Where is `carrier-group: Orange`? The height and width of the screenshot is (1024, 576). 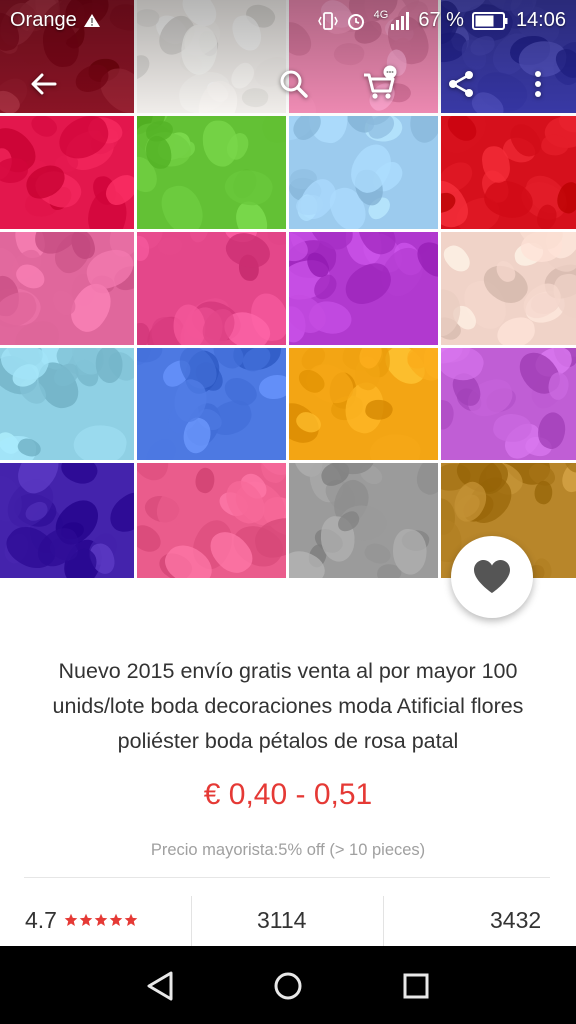
carrier-group: Orange is located at coordinates (55, 20).